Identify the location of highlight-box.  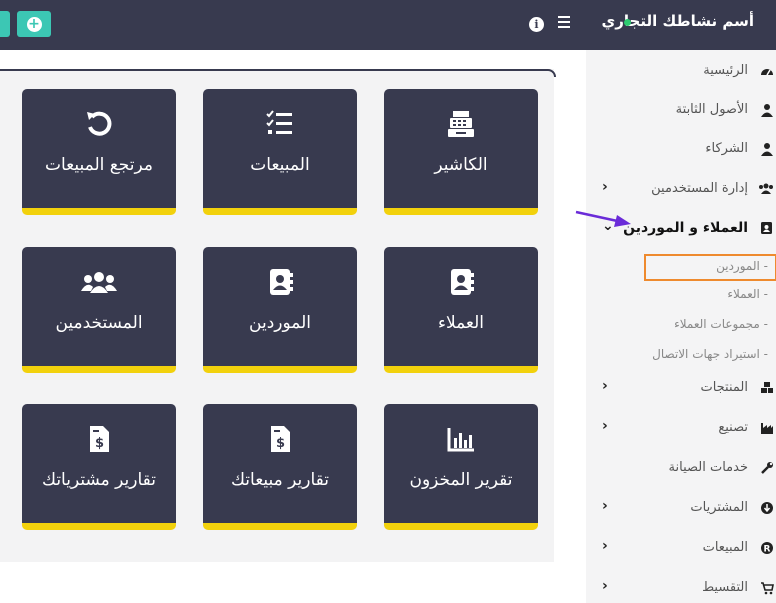
(710, 267).